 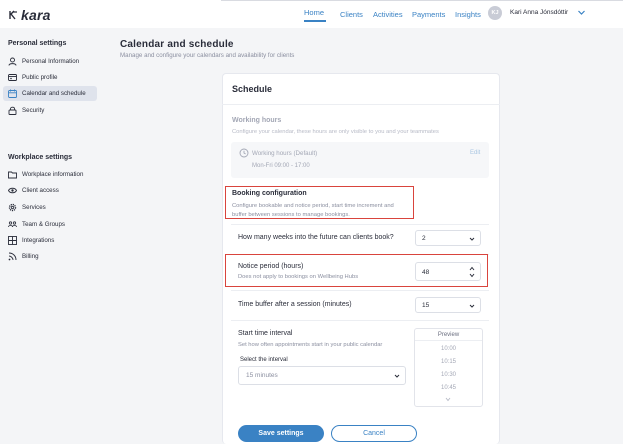 What do you see at coordinates (360, 160) in the screenshot?
I see `working-hours-entry` at bounding box center [360, 160].